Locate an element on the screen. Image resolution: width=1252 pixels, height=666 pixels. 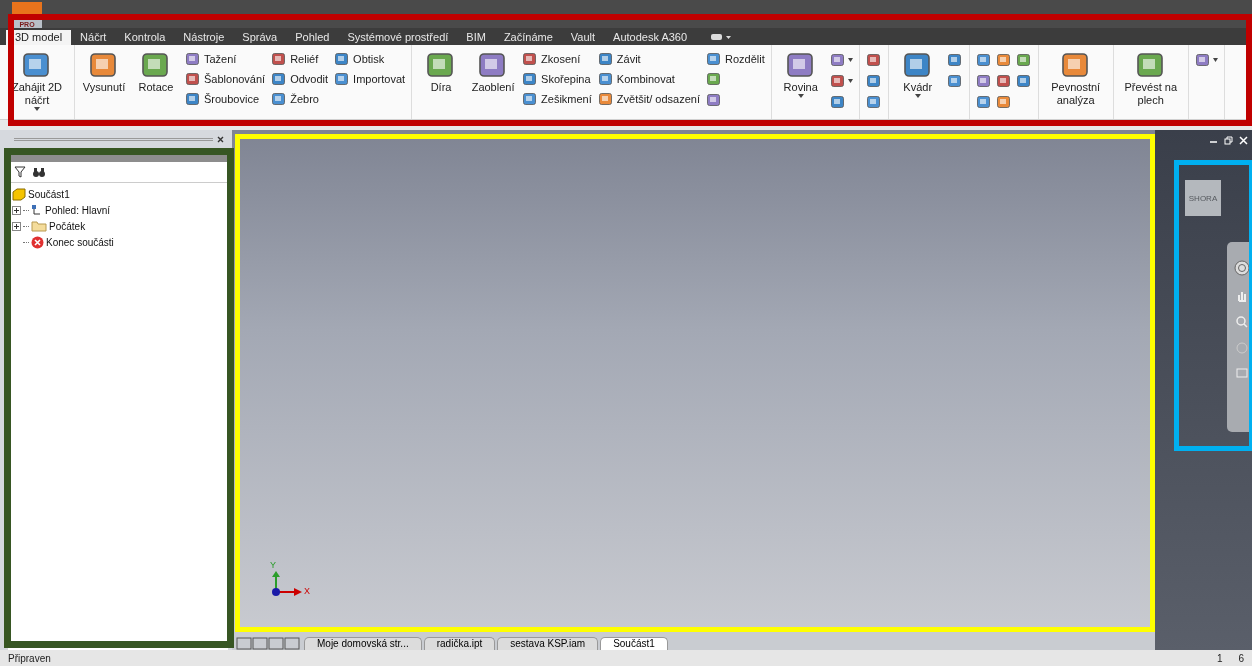
status-count: 1 is located at coordinates (1219, 658).